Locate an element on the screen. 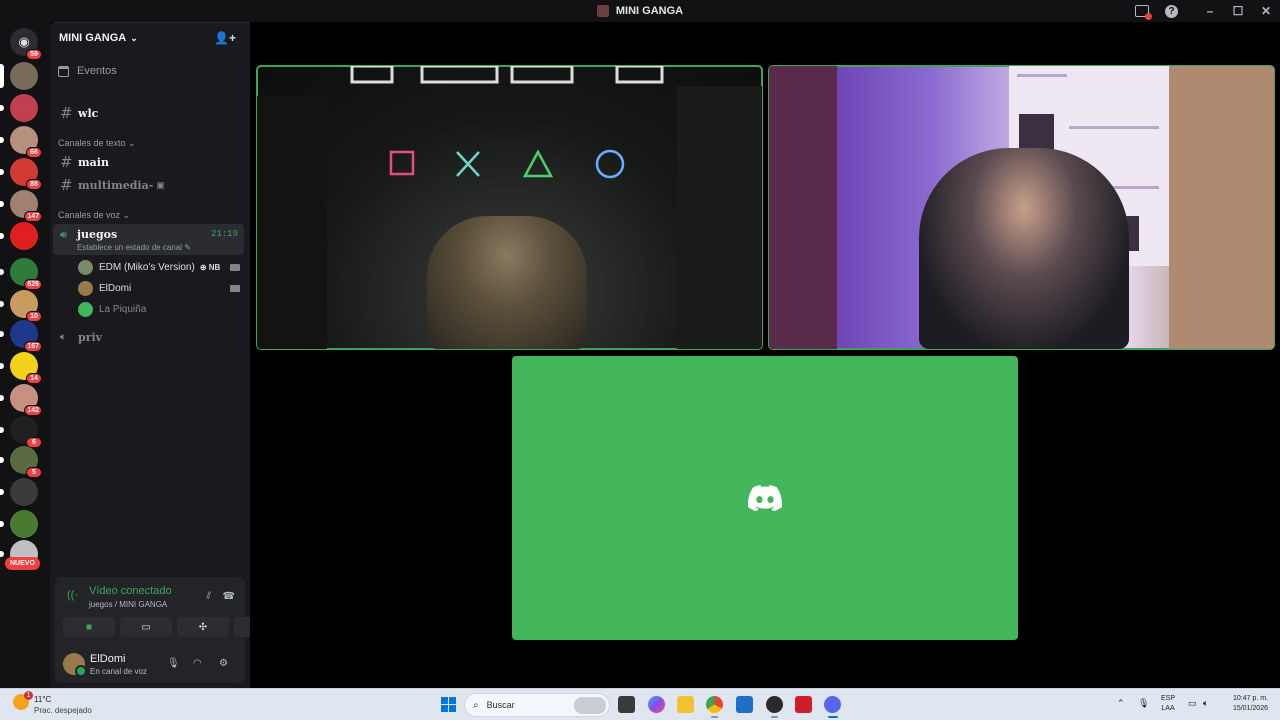  disconnect-icon: ☎ is located at coordinates (229, 596).